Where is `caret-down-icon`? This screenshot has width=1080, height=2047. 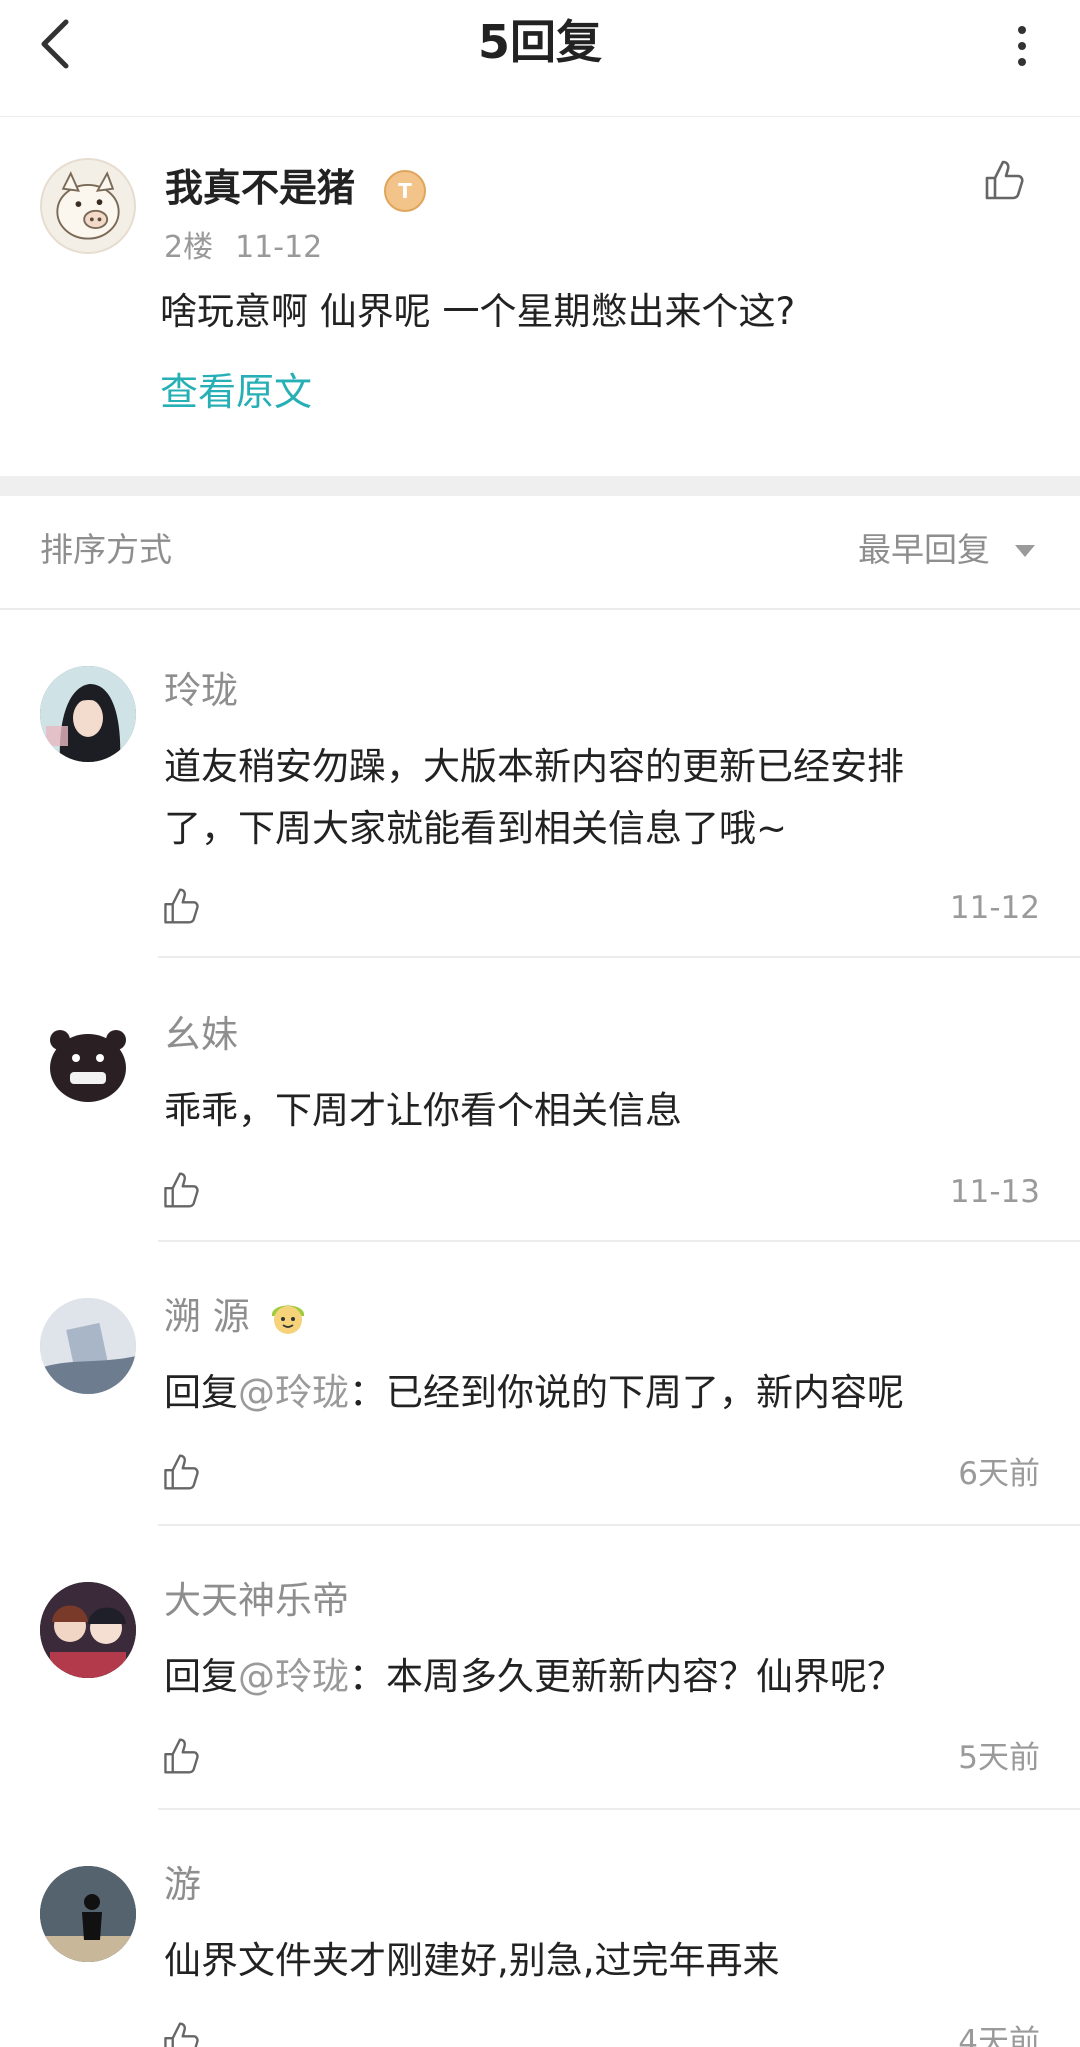 caret-down-icon is located at coordinates (1025, 551).